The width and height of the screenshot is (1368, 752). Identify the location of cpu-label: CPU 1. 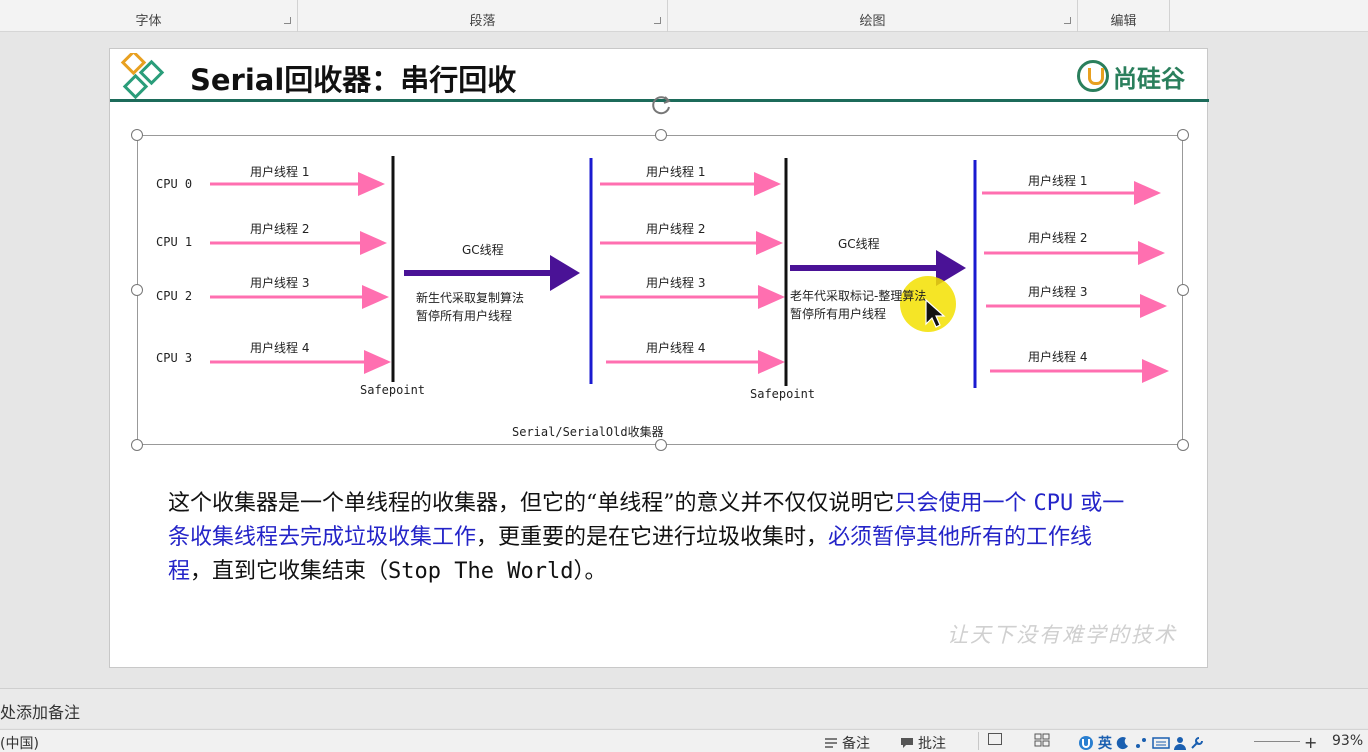
(174, 242).